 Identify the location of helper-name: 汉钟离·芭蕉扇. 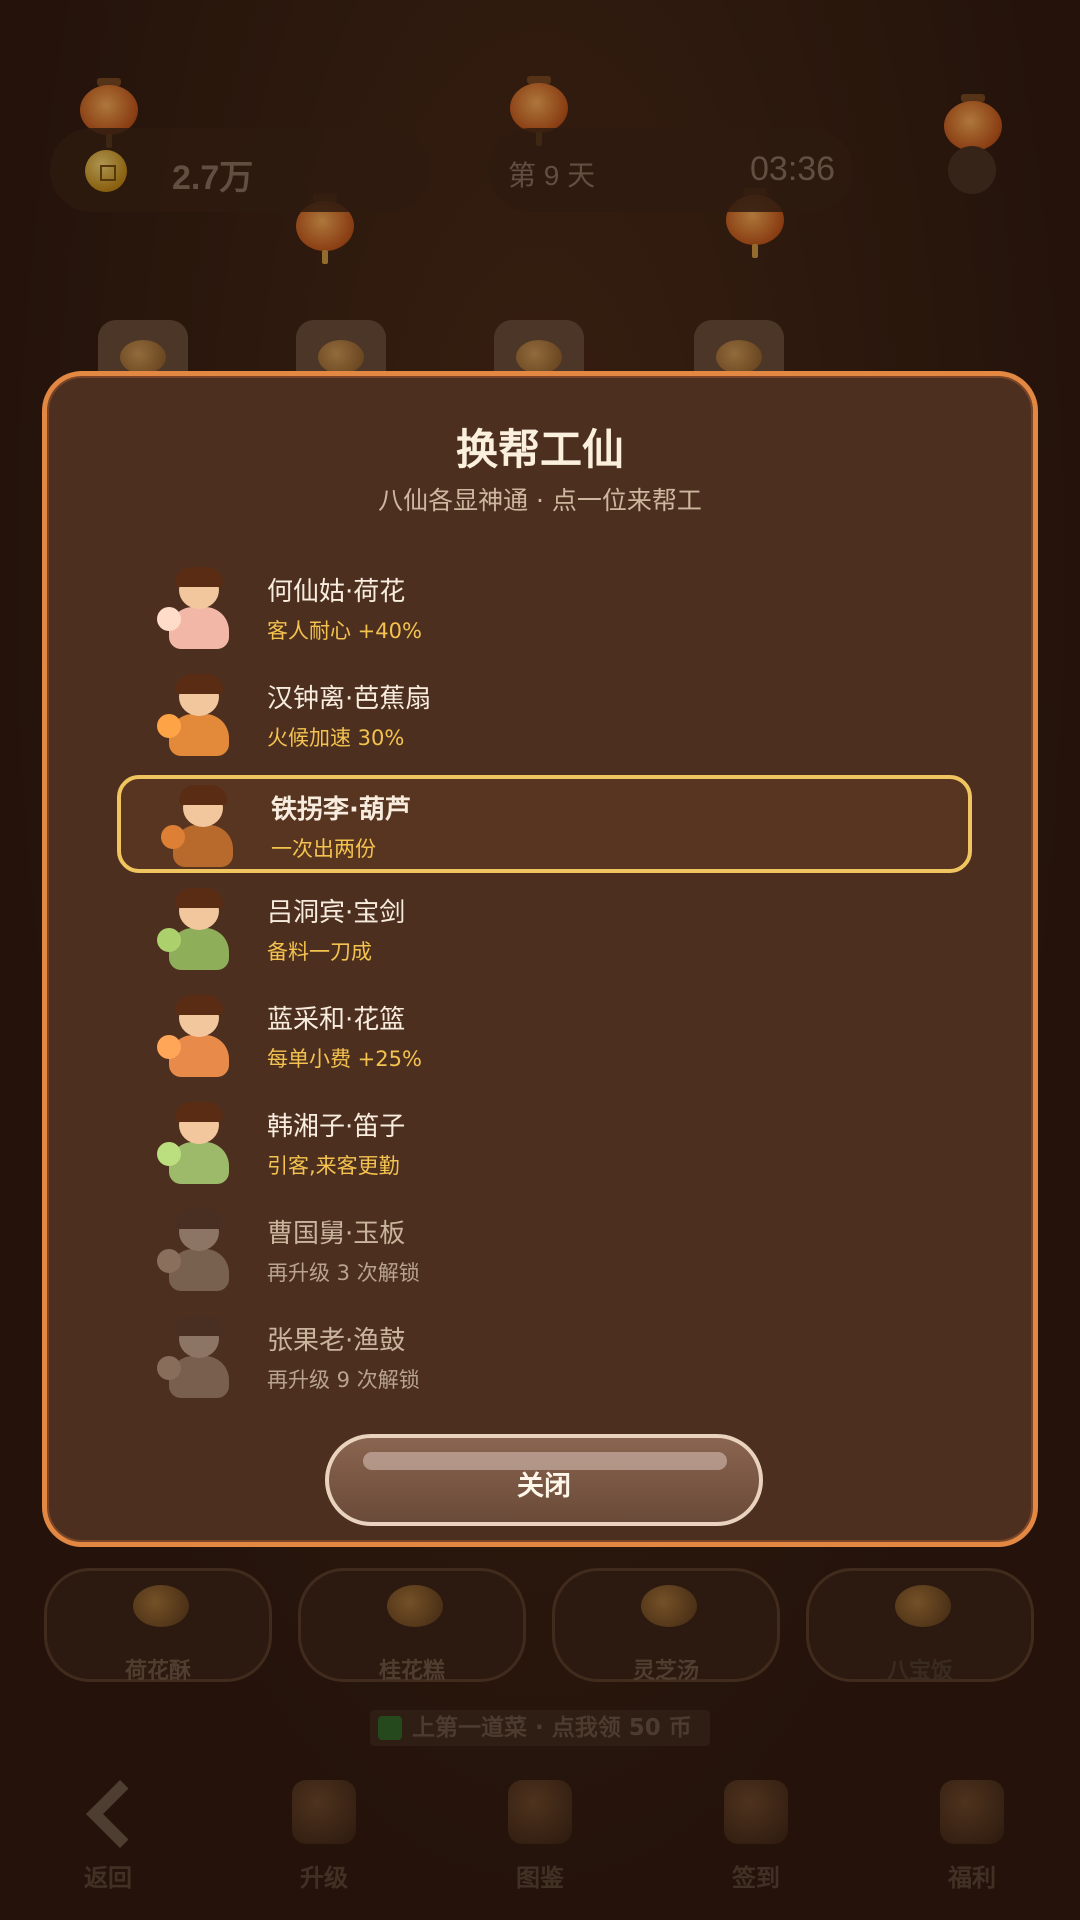
(349, 699).